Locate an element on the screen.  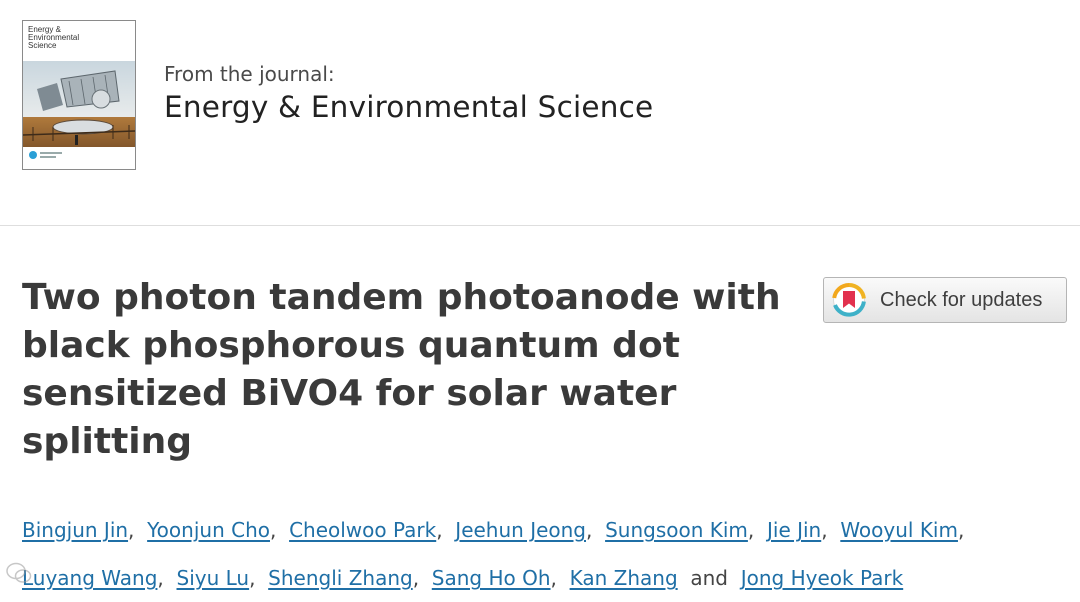
author-link: Jeehun Jeong is located at coordinates (520, 530).